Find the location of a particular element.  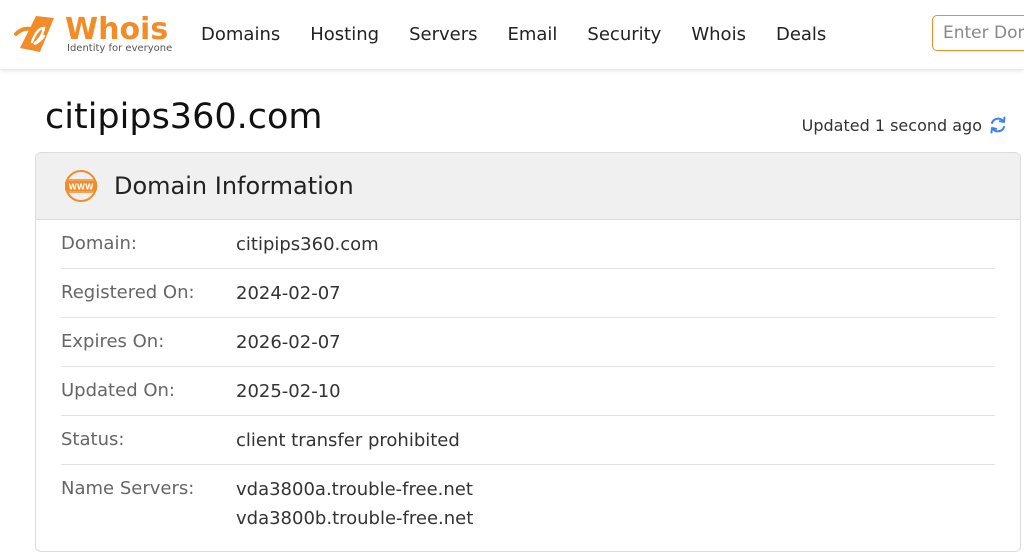

domain-search-input is located at coordinates (978, 33).